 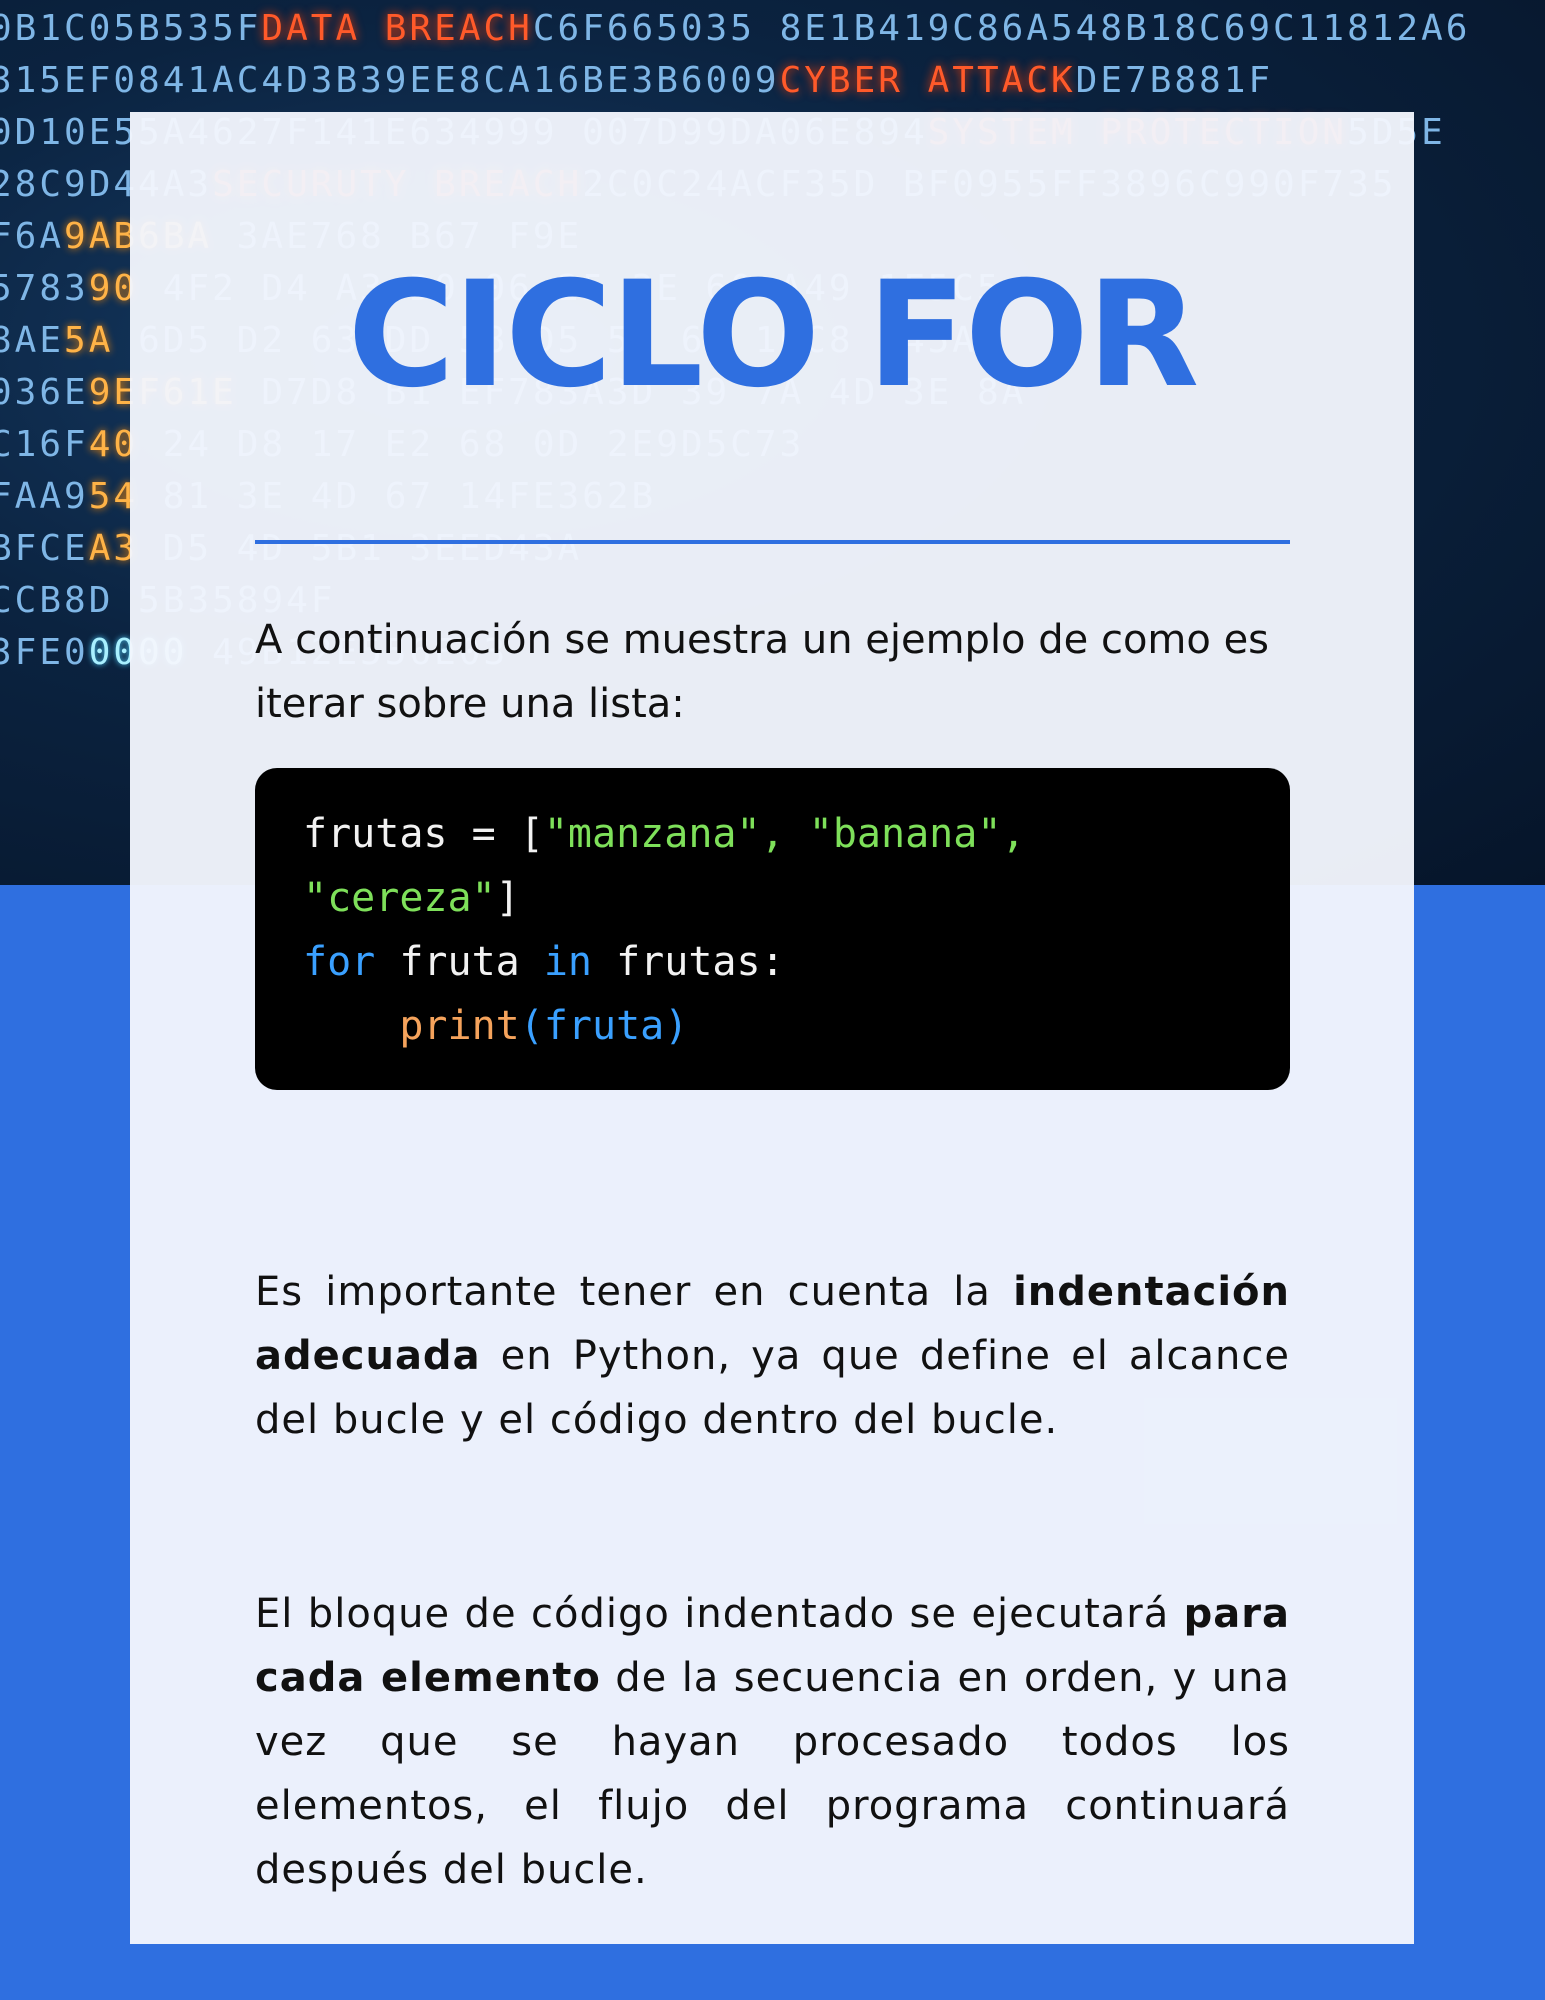 What do you see at coordinates (1001, 28) in the screenshot?
I see `background-code-text: C6F665035 8E1B419C86A548B18C69C11812A6` at bounding box center [1001, 28].